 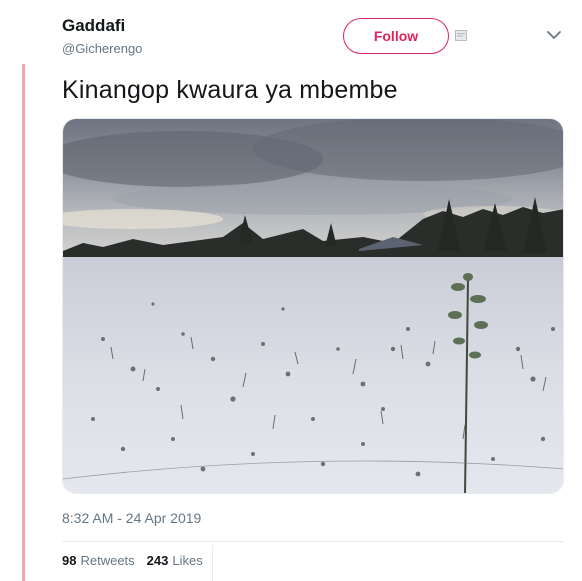 What do you see at coordinates (69, 560) in the screenshot?
I see `retweets-count: 98` at bounding box center [69, 560].